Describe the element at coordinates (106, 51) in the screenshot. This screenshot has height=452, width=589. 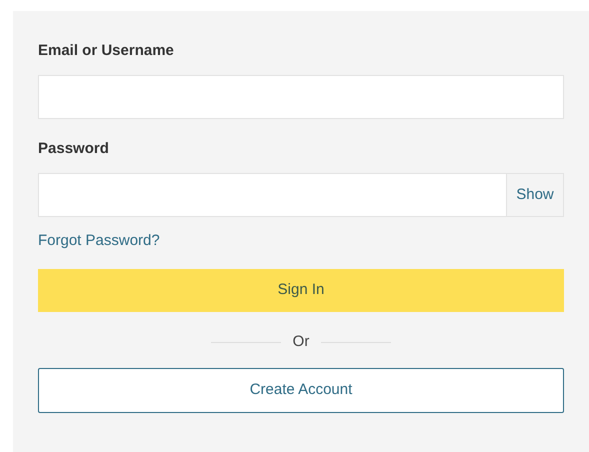
I see `field-label: Email or Username` at that location.